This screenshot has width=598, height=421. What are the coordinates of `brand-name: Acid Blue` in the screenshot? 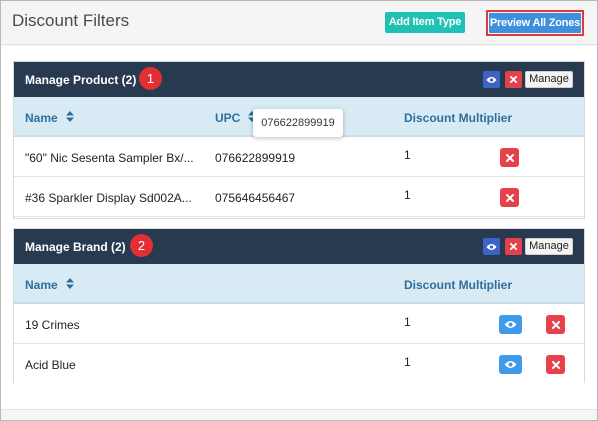 It's located at (50, 365).